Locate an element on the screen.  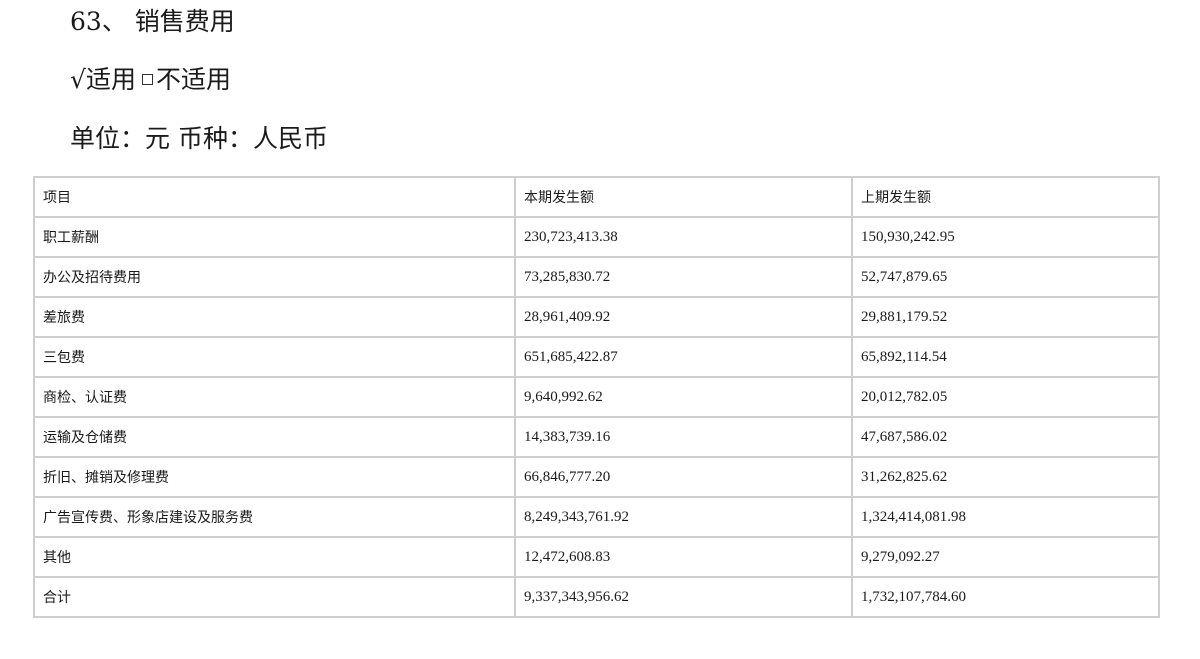
table-row: 商检、认证费 9,640,992.62 20,012,782.05 is located at coordinates (596, 397).